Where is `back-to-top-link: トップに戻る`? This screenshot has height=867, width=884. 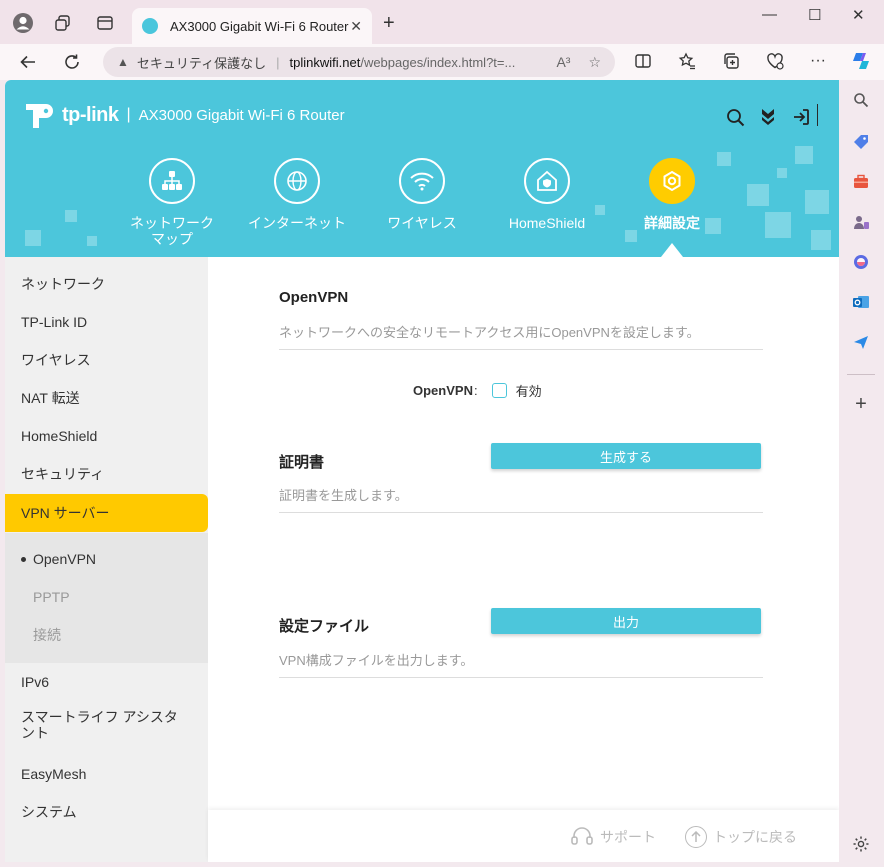 back-to-top-link: トップに戻る is located at coordinates (741, 837).